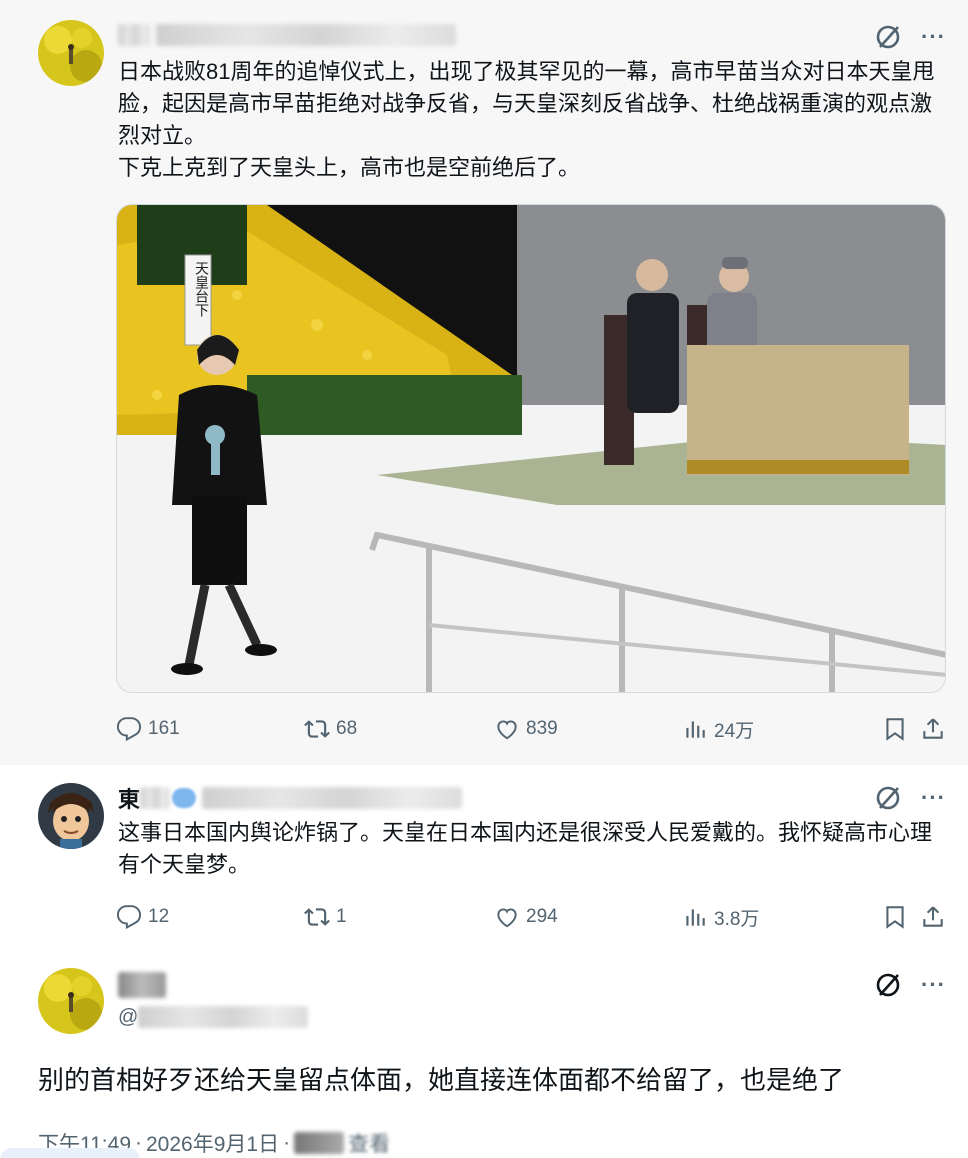  I want to click on action-bar: 12 1 294 3.8万, so click(531, 917).